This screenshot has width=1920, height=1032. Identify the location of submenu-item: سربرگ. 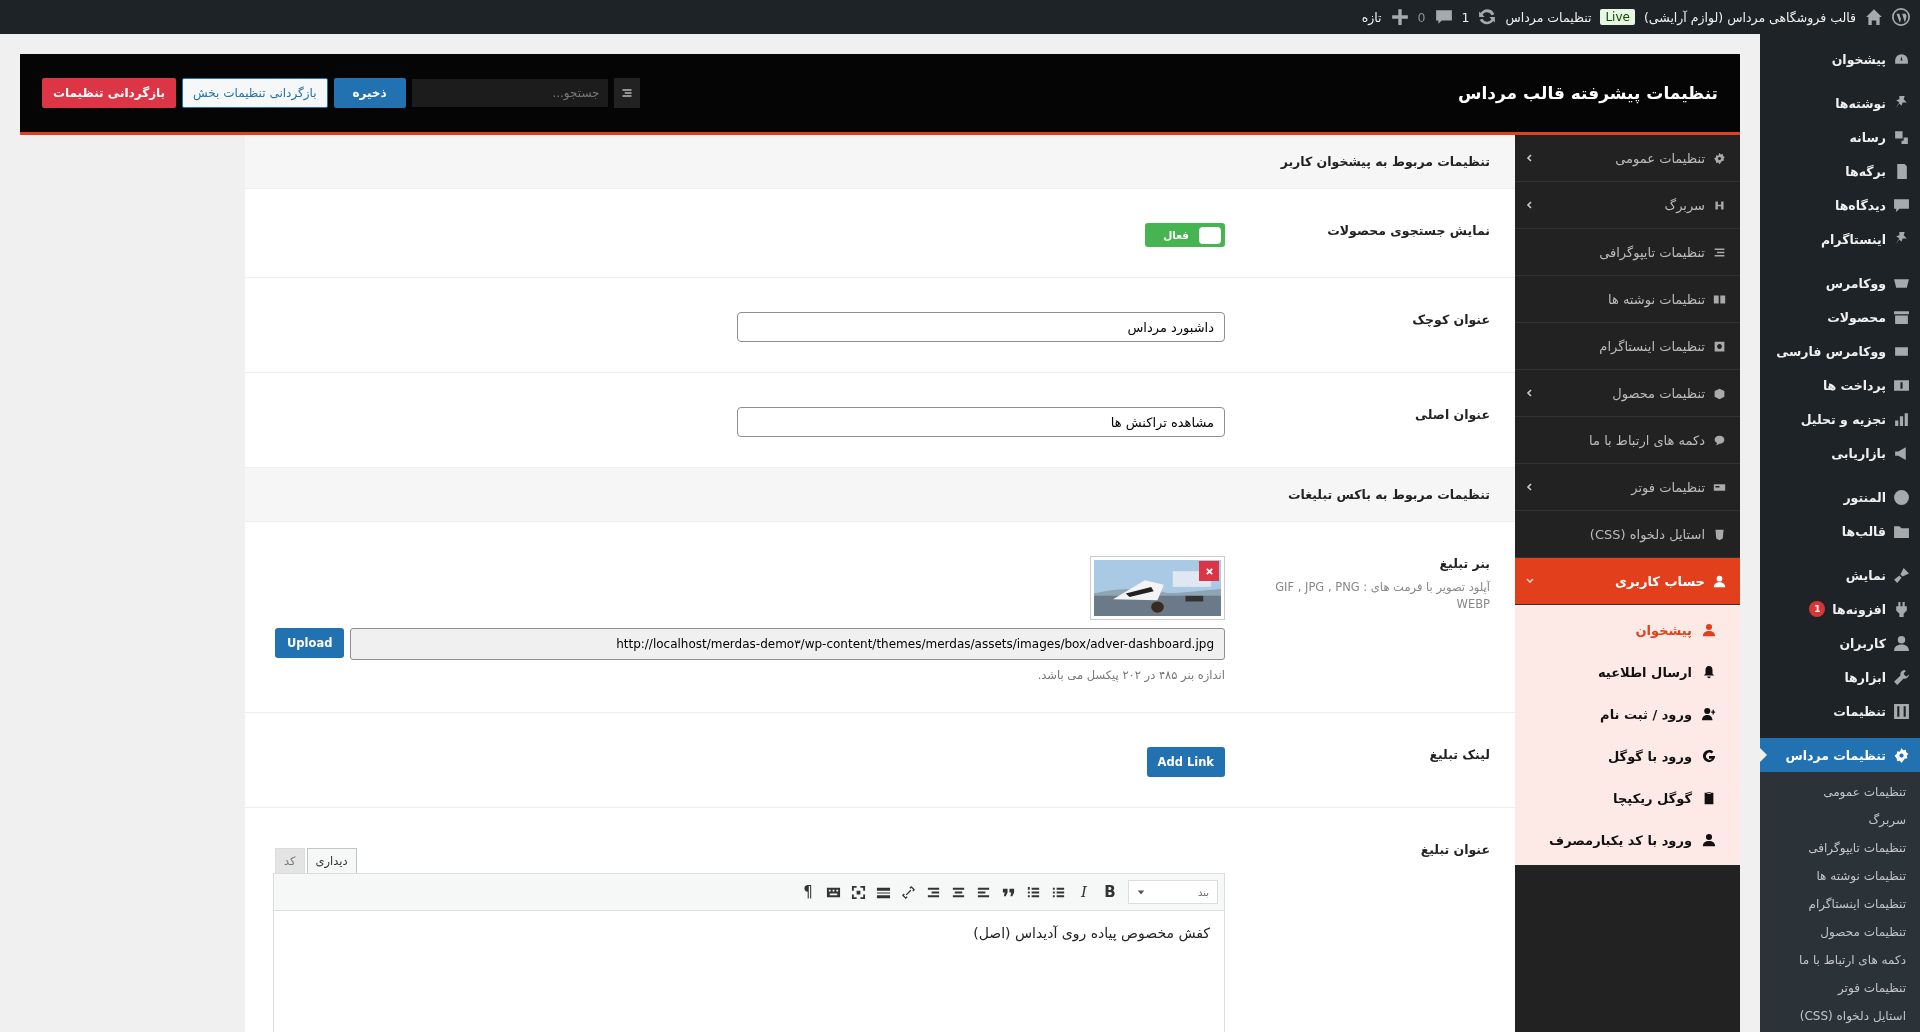
(1840, 820).